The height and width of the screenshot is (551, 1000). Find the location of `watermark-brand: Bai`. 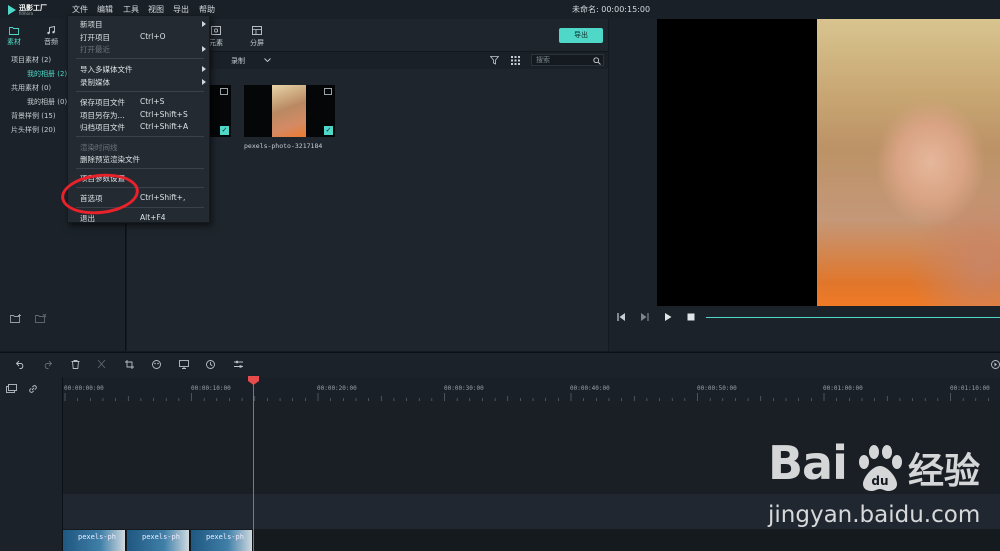

watermark-brand: Bai is located at coordinates (808, 463).